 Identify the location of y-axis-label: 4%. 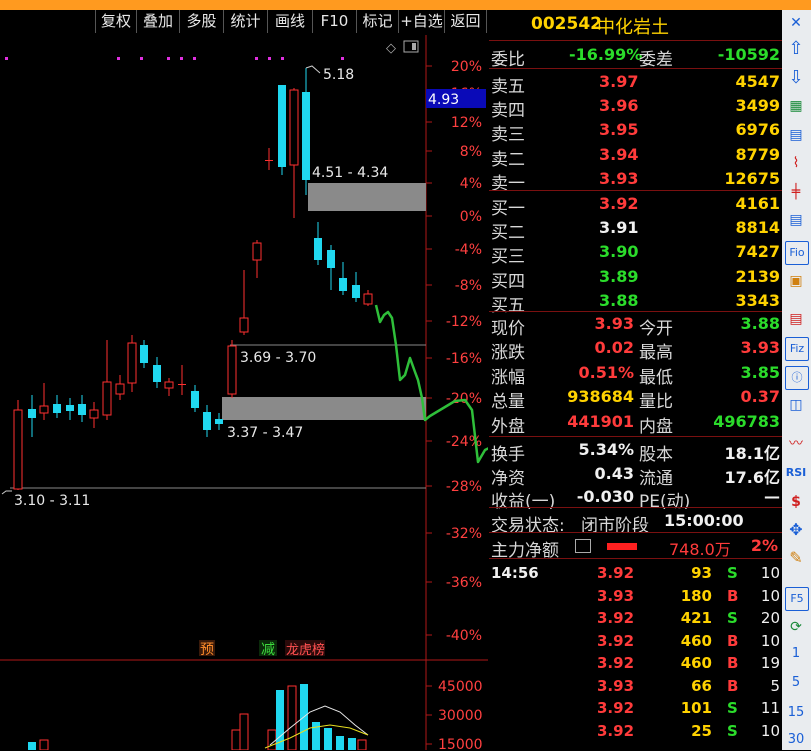
(471, 184).